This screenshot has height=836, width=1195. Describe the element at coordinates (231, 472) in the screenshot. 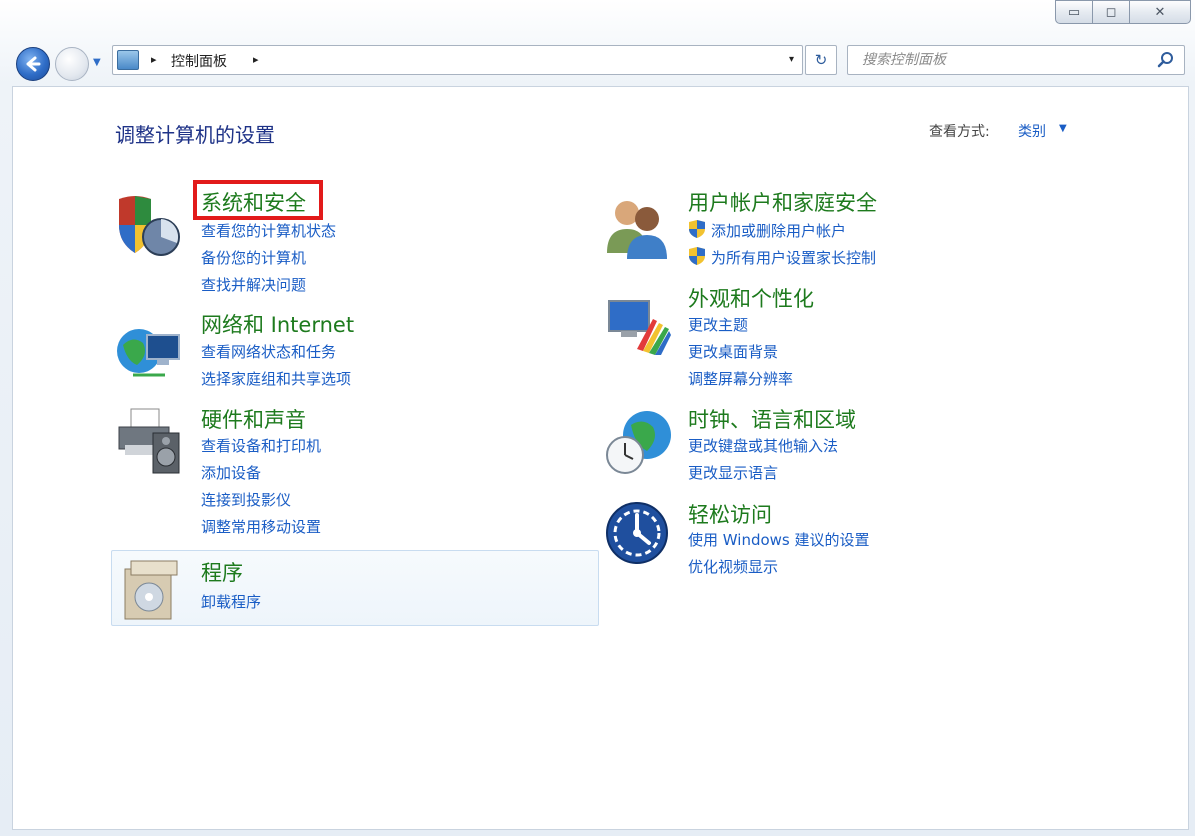

I see `link-add-device: 添加设备` at that location.